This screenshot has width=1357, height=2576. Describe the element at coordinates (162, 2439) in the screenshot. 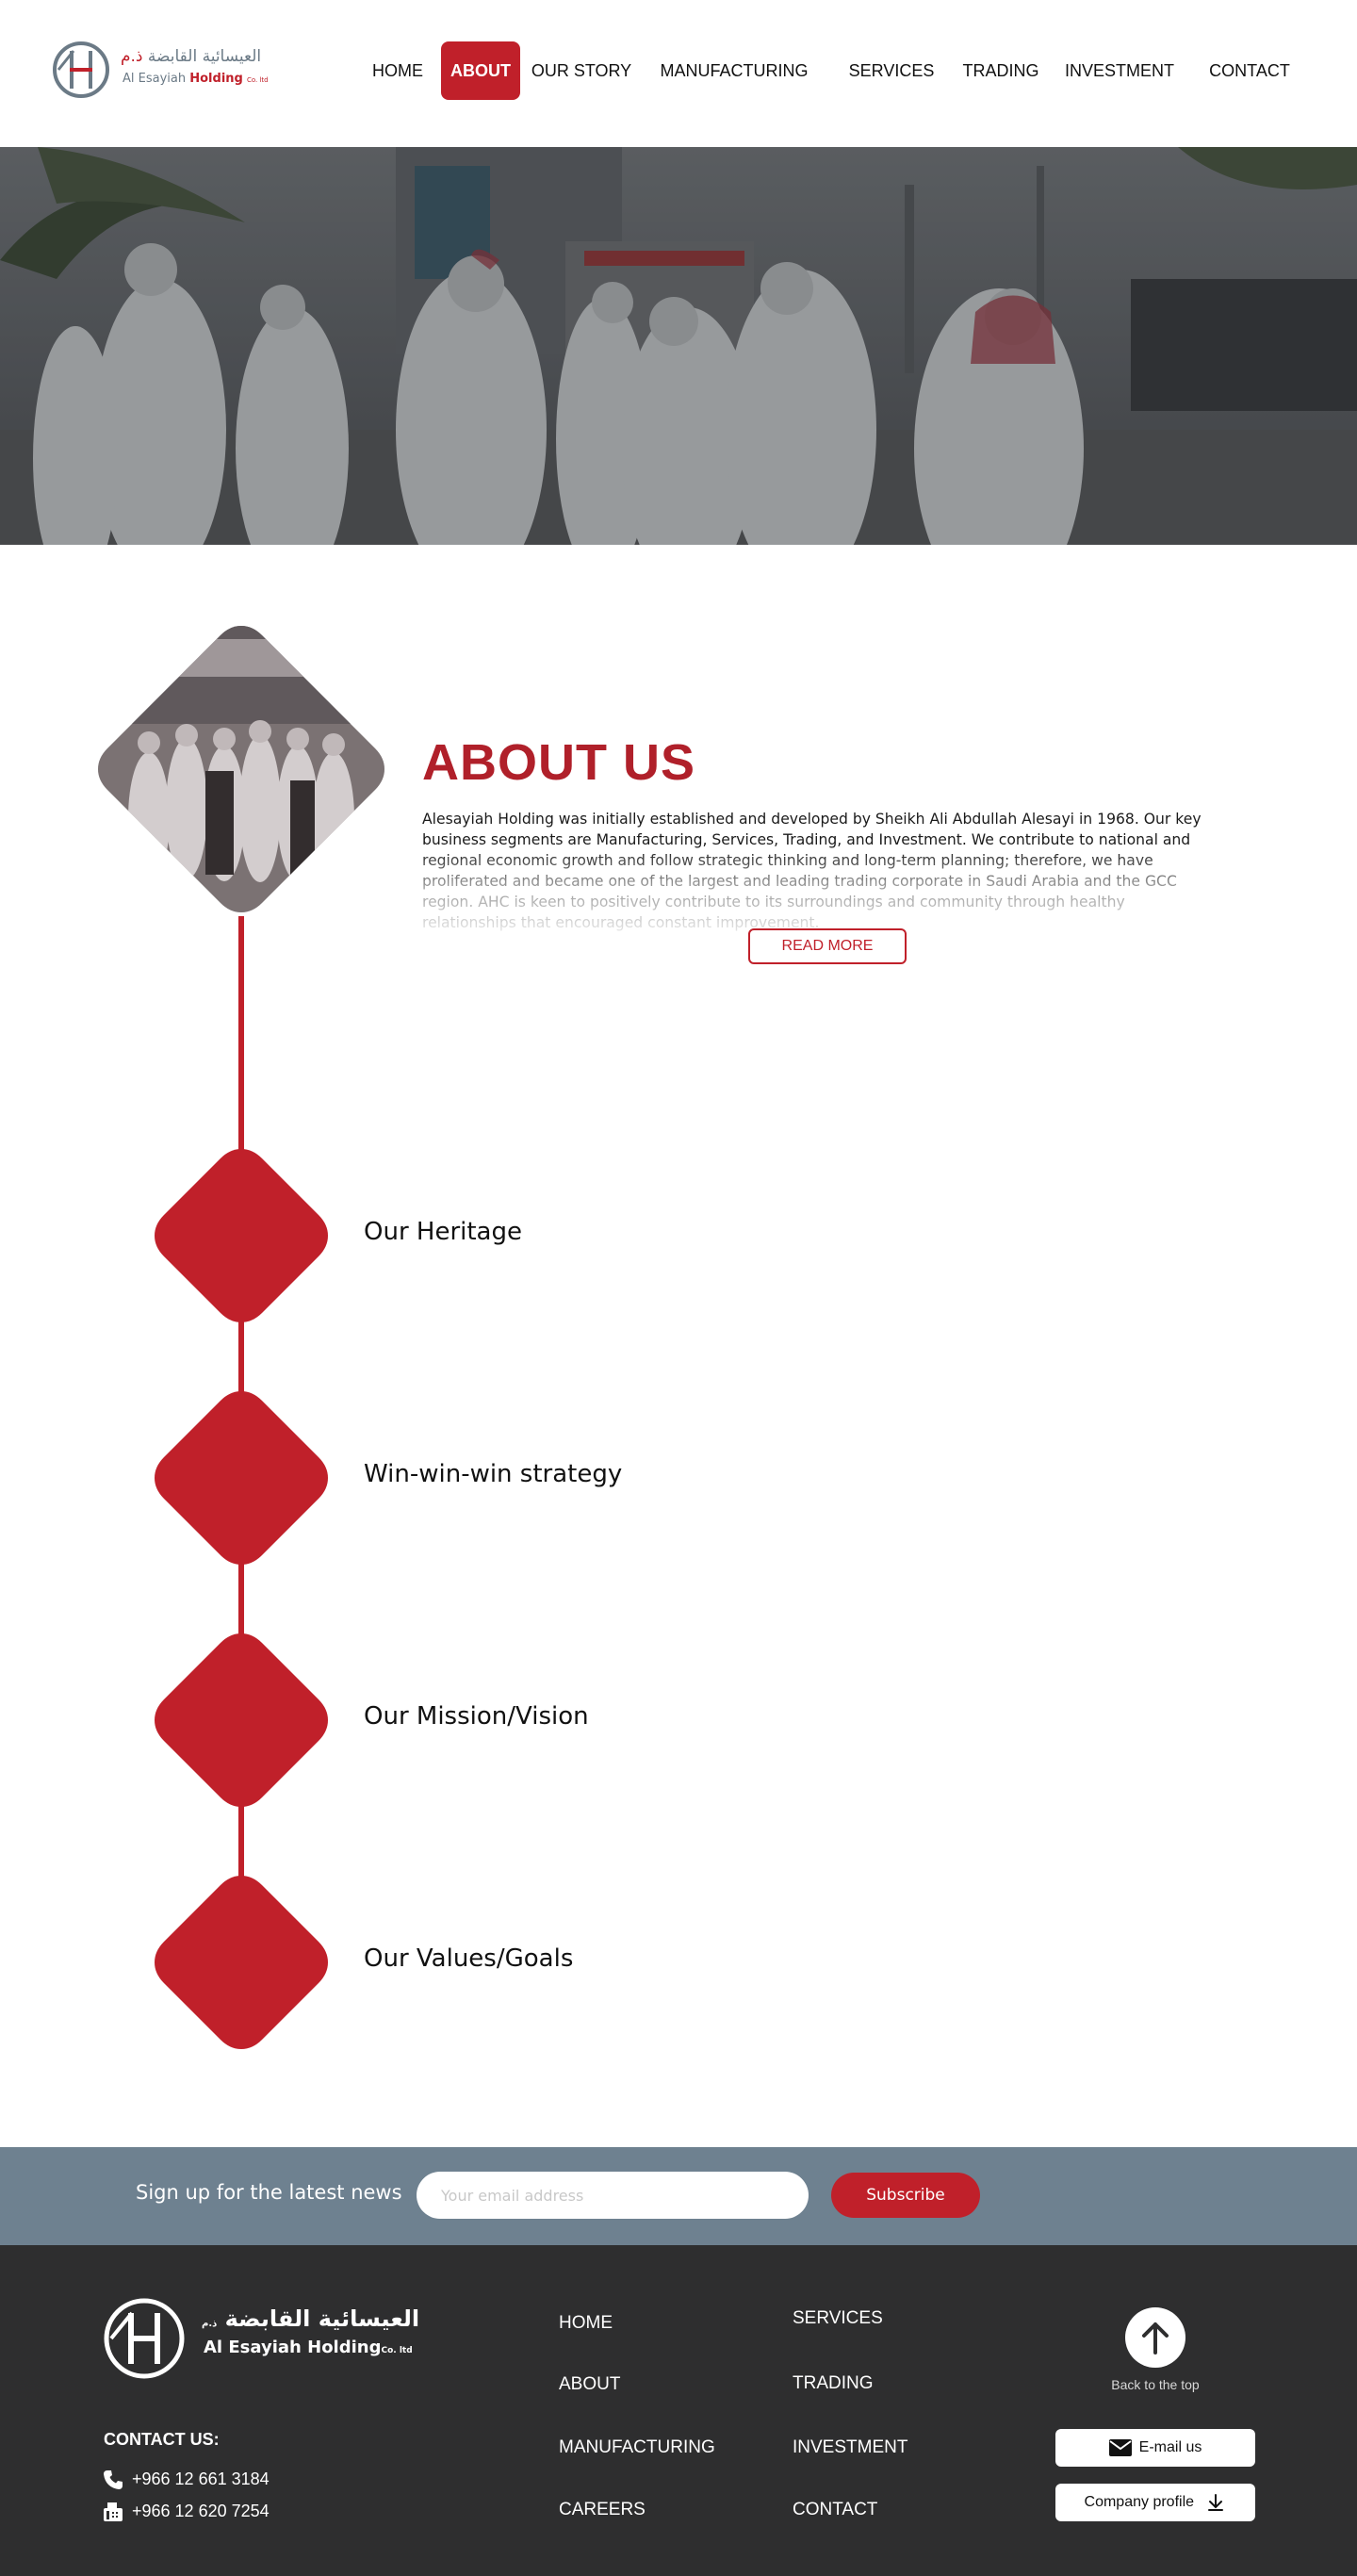

I see `footer-contact-title: CONTACT US:` at that location.